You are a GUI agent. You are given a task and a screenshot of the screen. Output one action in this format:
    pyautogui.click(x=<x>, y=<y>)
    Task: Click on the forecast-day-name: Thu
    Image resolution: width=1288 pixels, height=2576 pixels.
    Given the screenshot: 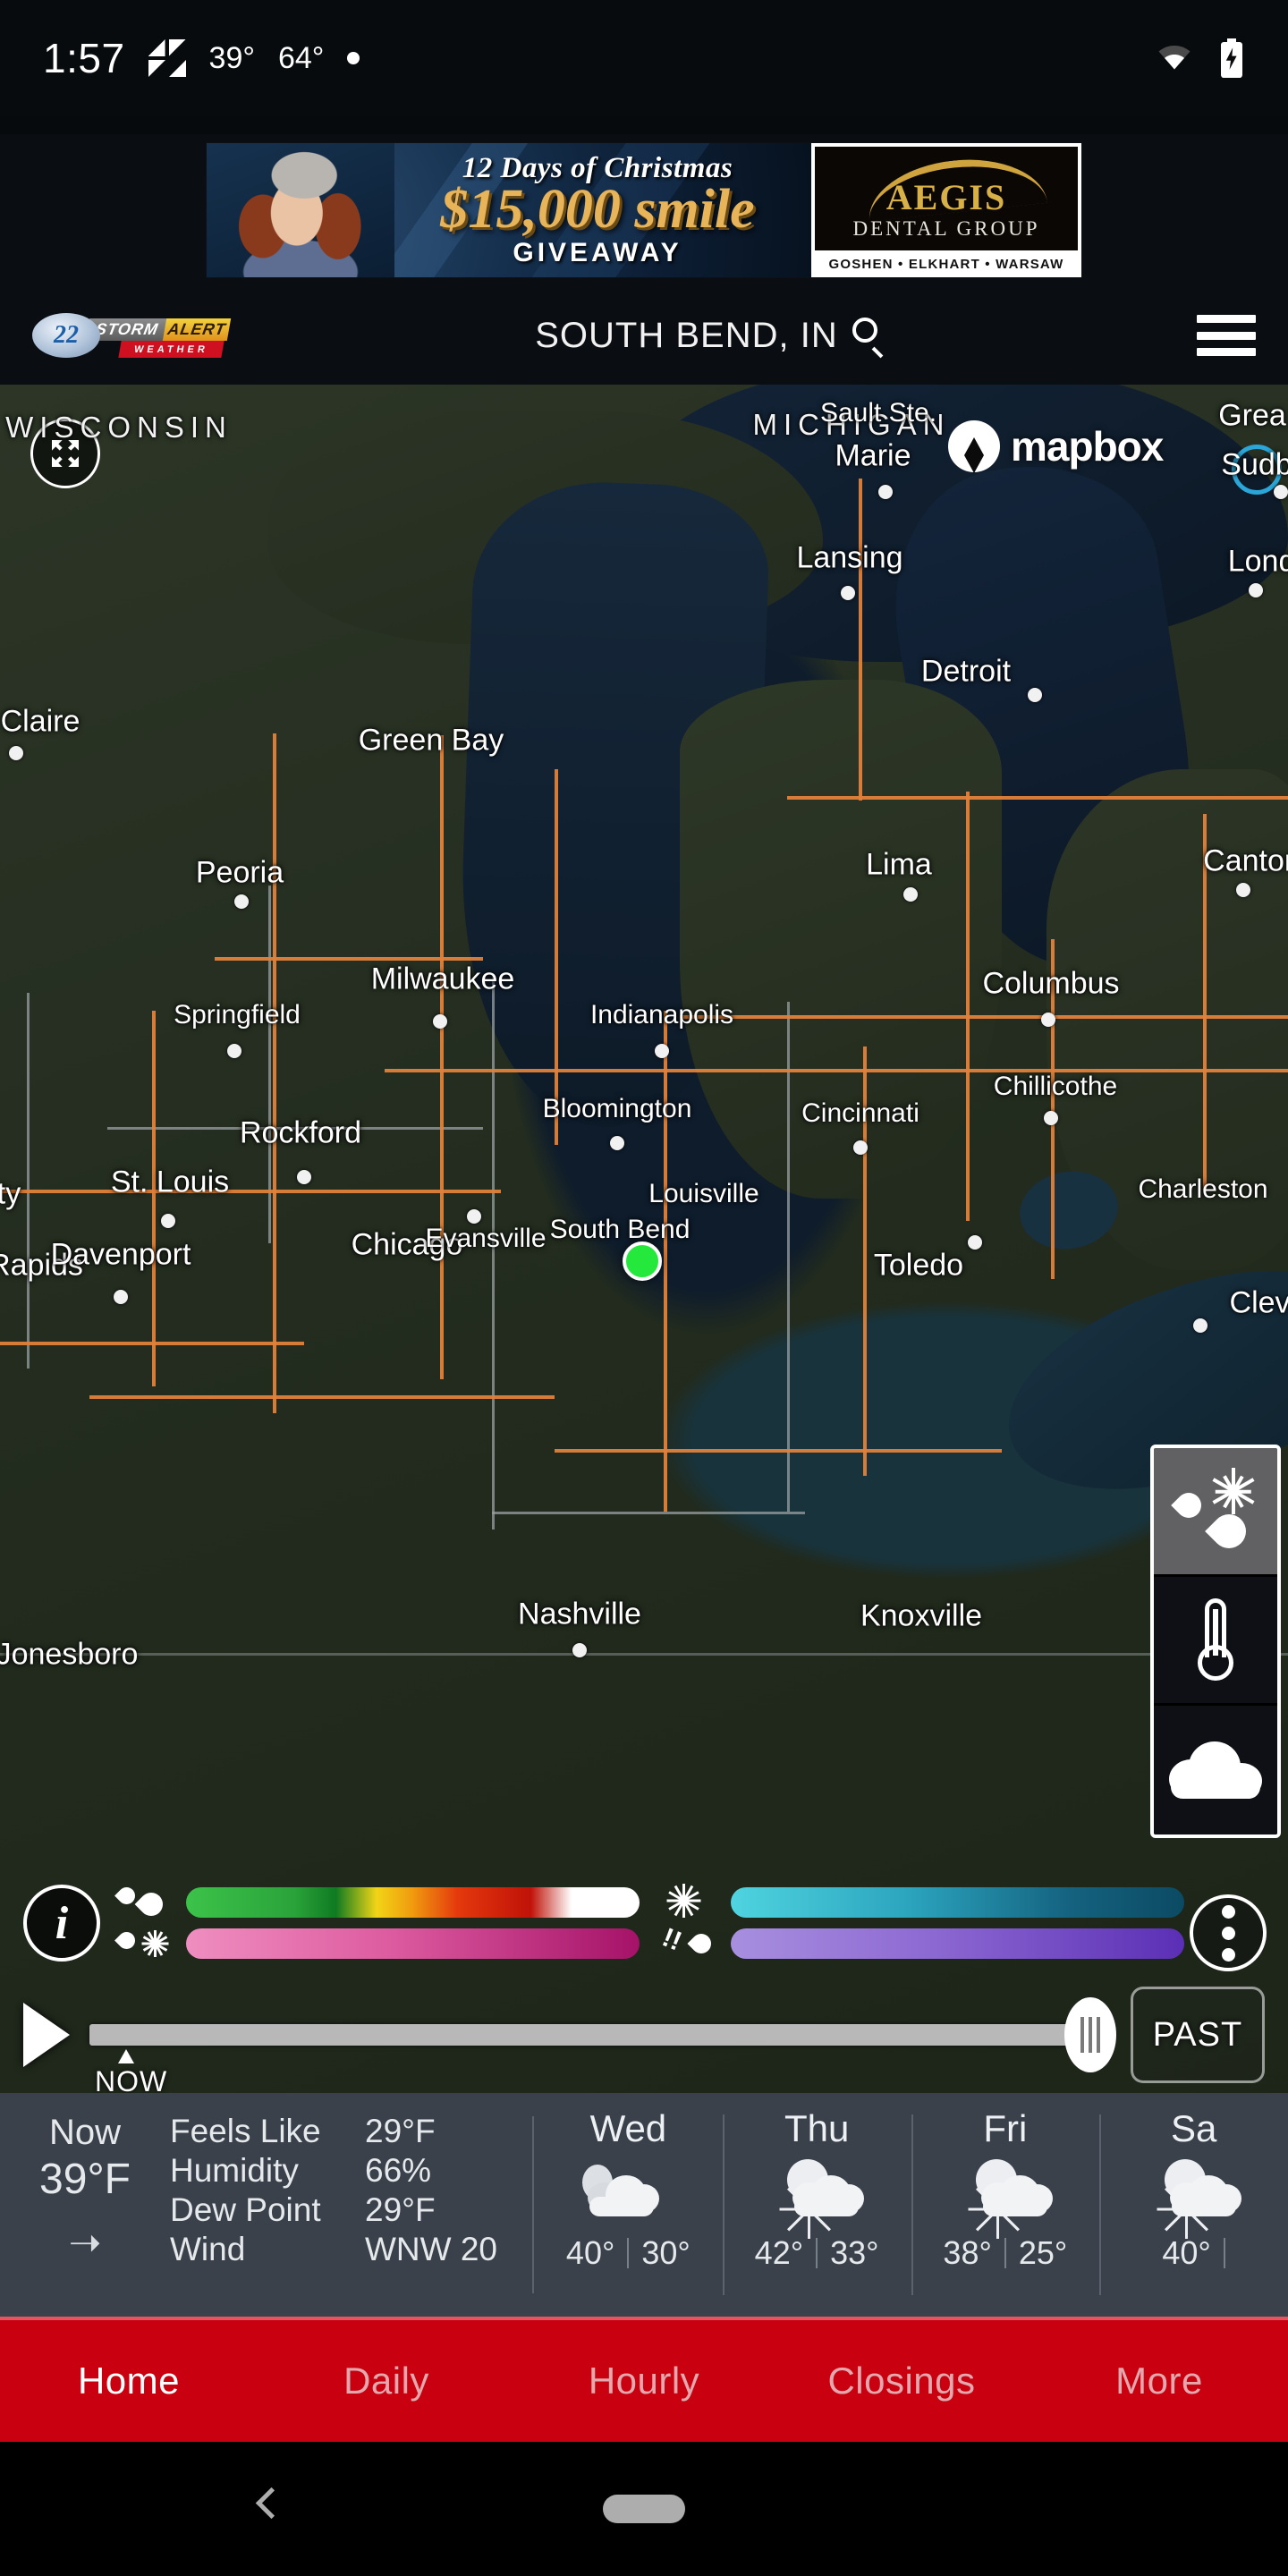 What is the action you would take?
    pyautogui.click(x=817, y=2128)
    